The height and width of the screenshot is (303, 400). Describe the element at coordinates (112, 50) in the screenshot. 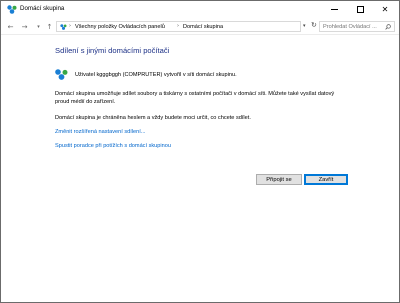

I see `page-title: Sdílení s jinými domácími počítači` at that location.